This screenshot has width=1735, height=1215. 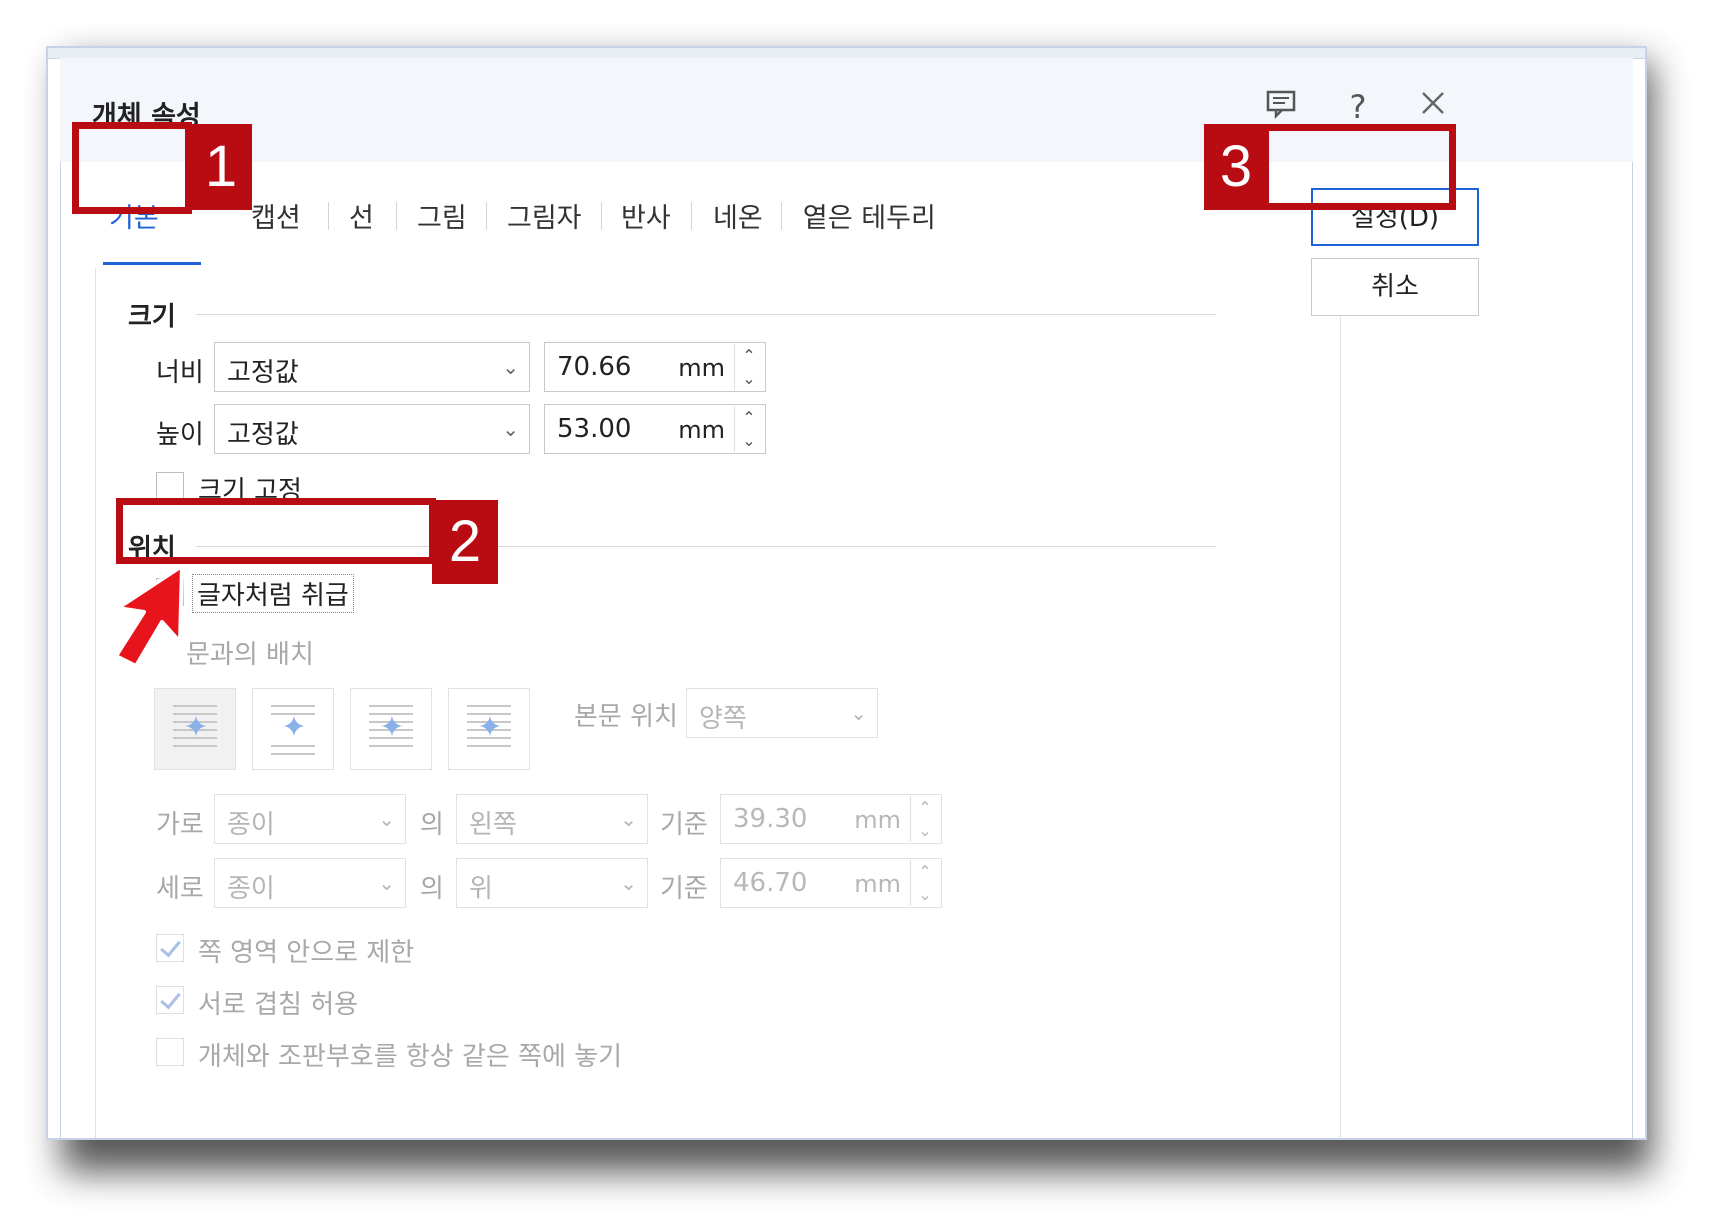 What do you see at coordinates (263, 373) in the screenshot?
I see `width-mode-value: 고정값` at bounding box center [263, 373].